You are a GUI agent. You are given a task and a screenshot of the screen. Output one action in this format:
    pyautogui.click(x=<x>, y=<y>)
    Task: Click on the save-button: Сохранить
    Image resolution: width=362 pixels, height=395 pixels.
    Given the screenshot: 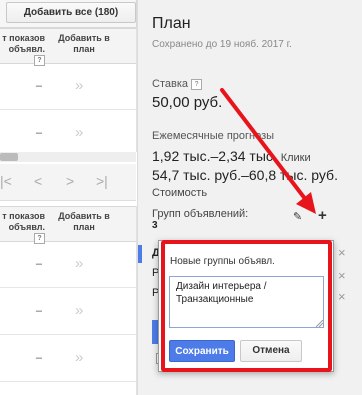 What is the action you would take?
    pyautogui.click(x=202, y=351)
    